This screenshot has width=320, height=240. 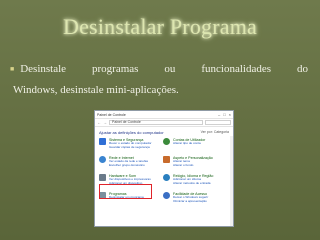 I want to click on slide-title: Desinstalar Programa, so click(x=160, y=26).